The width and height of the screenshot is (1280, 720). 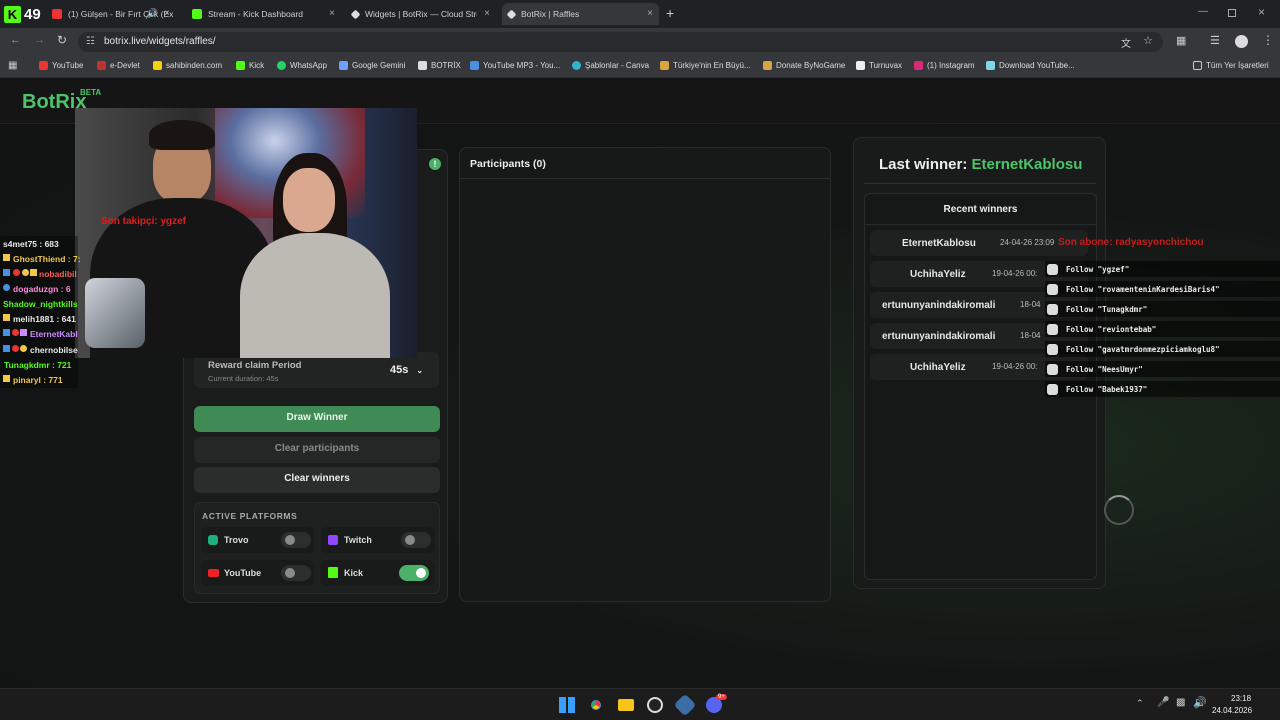 I want to click on bookmark-botrix: BOTRİX, so click(x=439, y=65).